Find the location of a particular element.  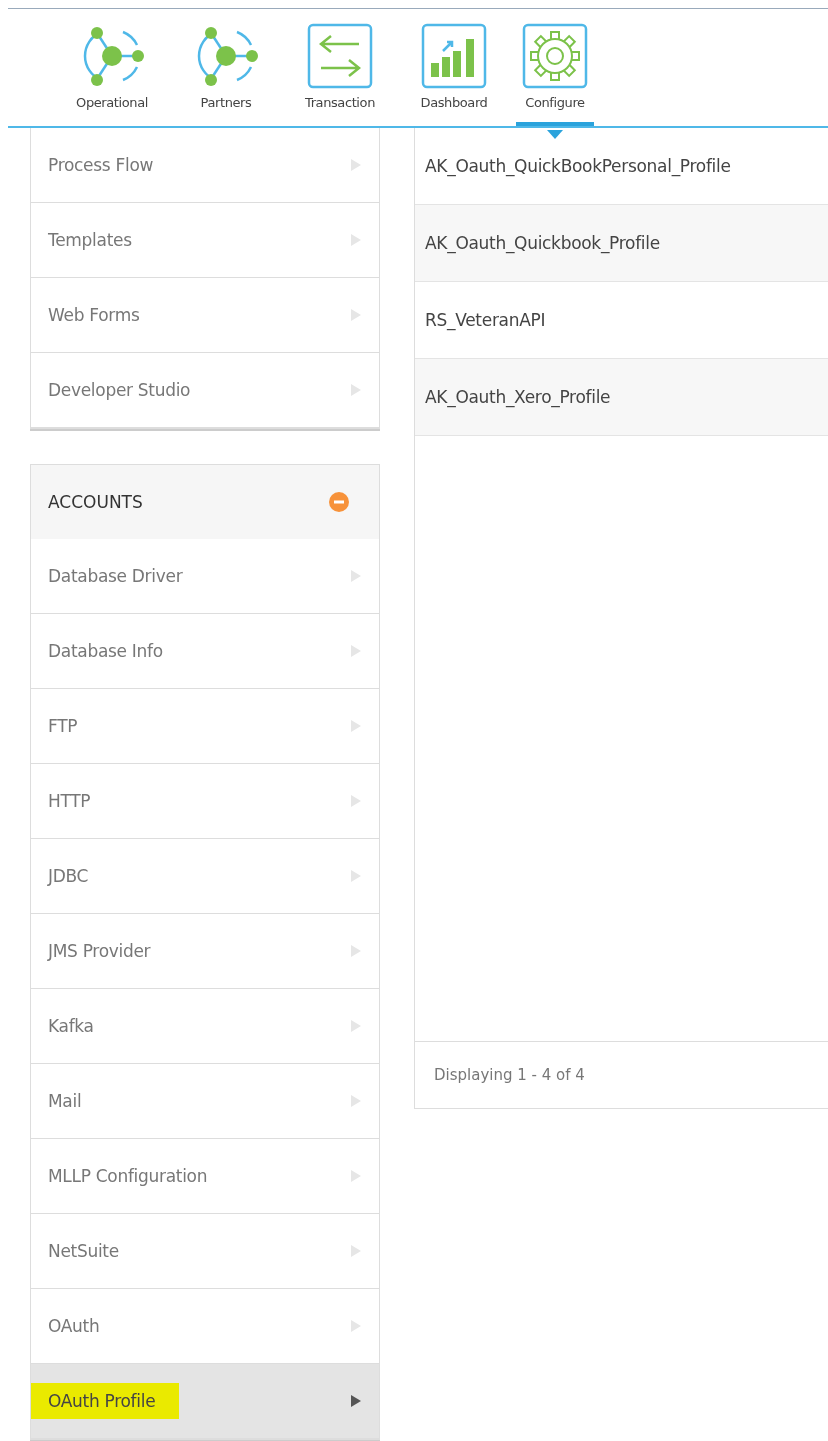

paging-info: Displaying 1 - 4 of 4 is located at coordinates (621, 1074).